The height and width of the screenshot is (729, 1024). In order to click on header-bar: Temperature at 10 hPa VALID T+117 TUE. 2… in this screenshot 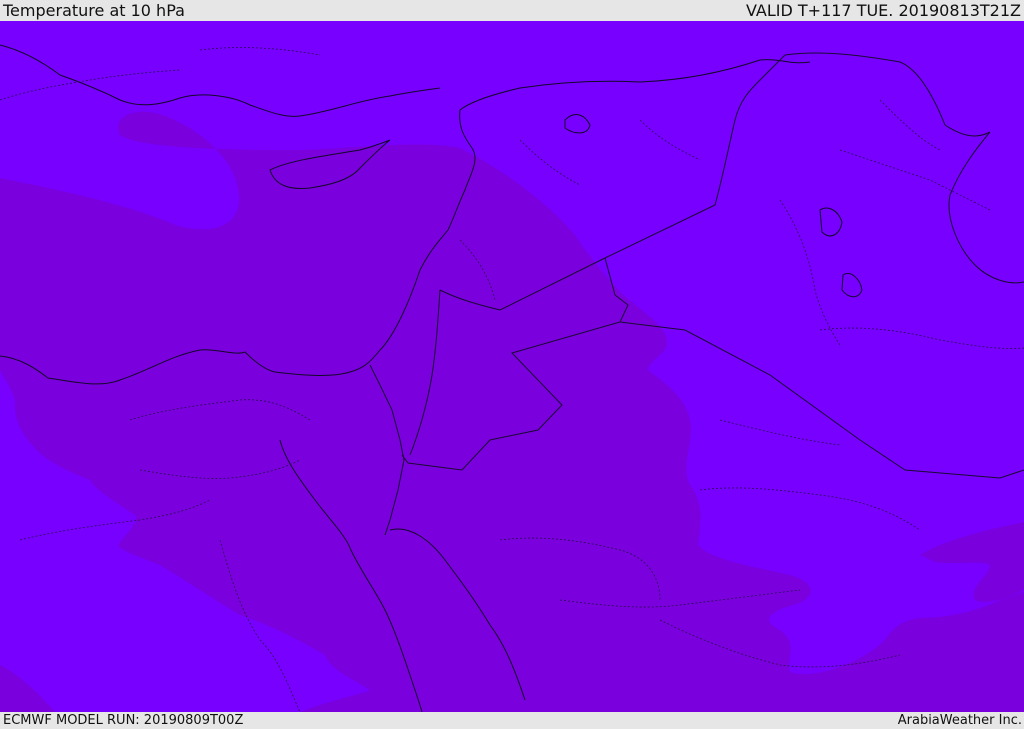, I will do `click(512, 10)`.